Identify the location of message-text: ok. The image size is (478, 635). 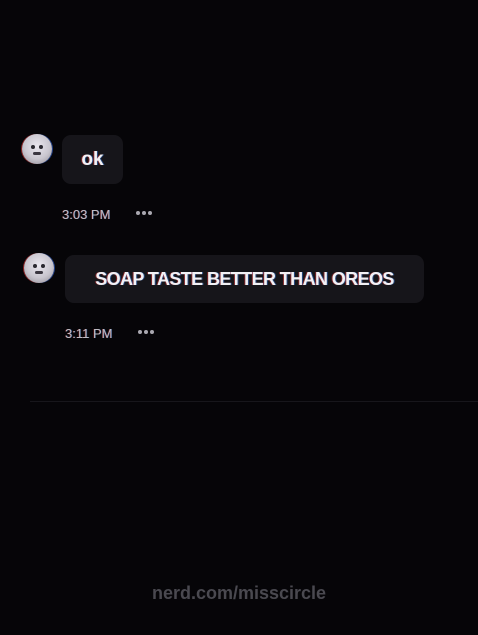
(92, 159).